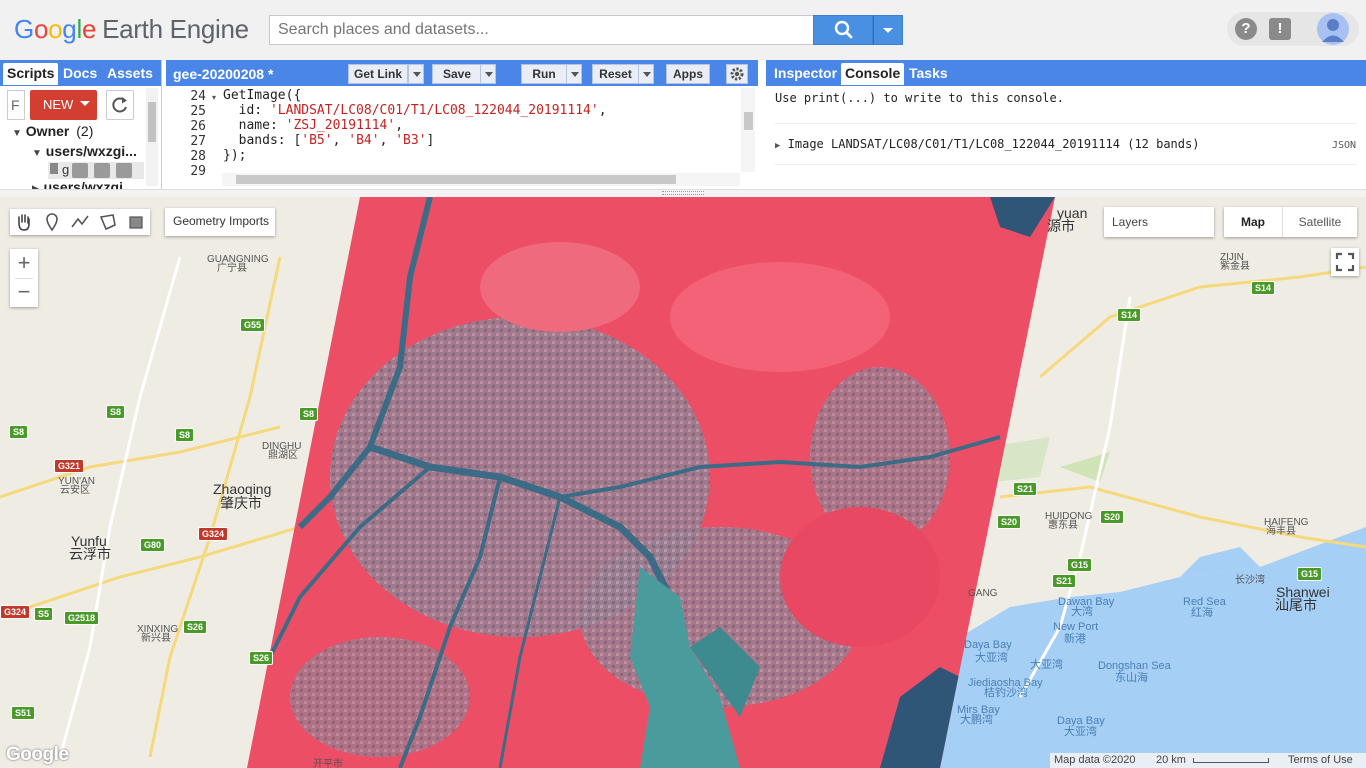 The height and width of the screenshot is (768, 1366). Describe the element at coordinates (805, 74) in the screenshot. I see `tab-inspector: Inspector` at that location.